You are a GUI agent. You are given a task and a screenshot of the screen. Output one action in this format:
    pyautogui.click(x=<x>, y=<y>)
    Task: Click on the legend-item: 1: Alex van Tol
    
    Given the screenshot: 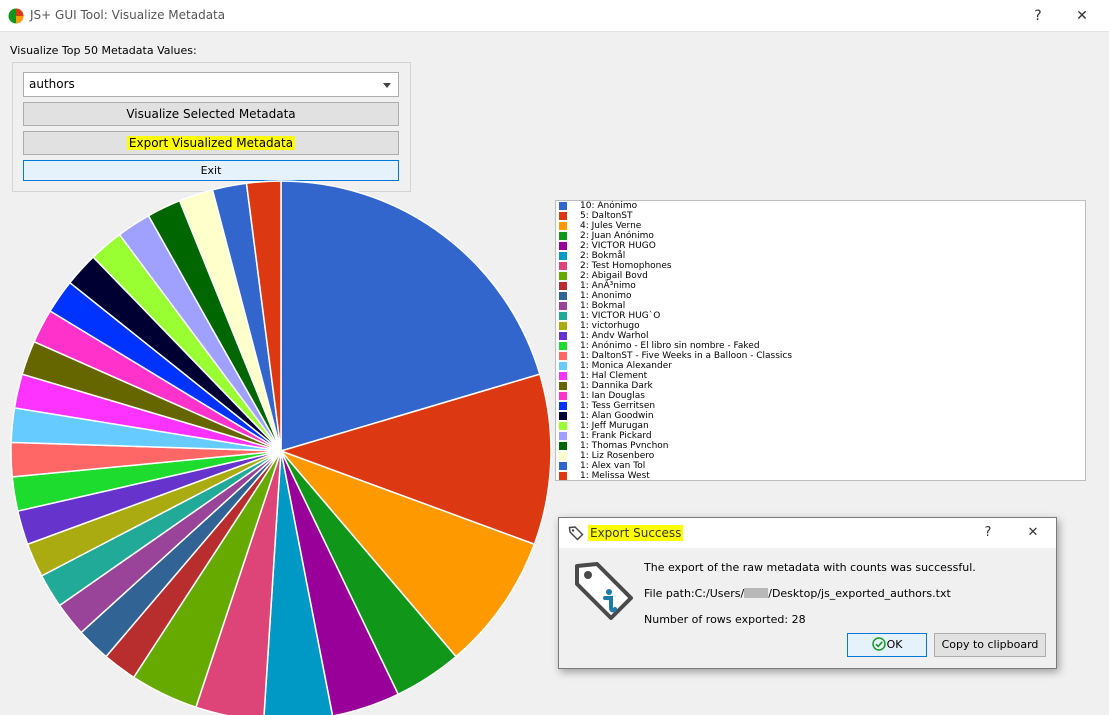 What is the action you would take?
    pyautogui.click(x=820, y=466)
    